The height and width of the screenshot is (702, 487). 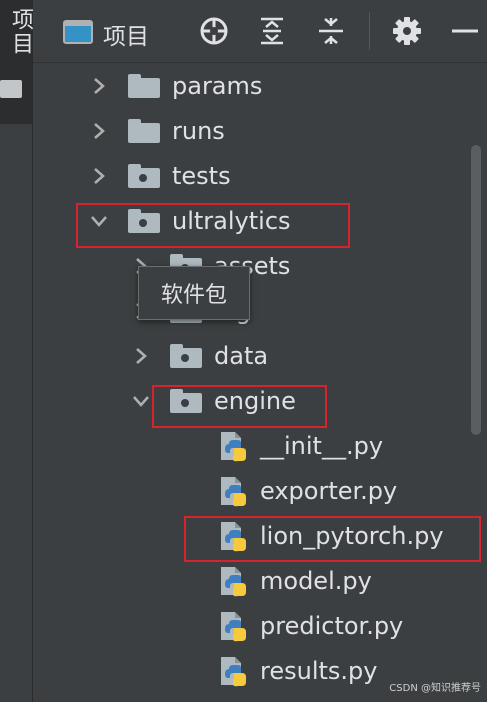 I want to click on tree-item-runs: runs, so click(x=156, y=130).